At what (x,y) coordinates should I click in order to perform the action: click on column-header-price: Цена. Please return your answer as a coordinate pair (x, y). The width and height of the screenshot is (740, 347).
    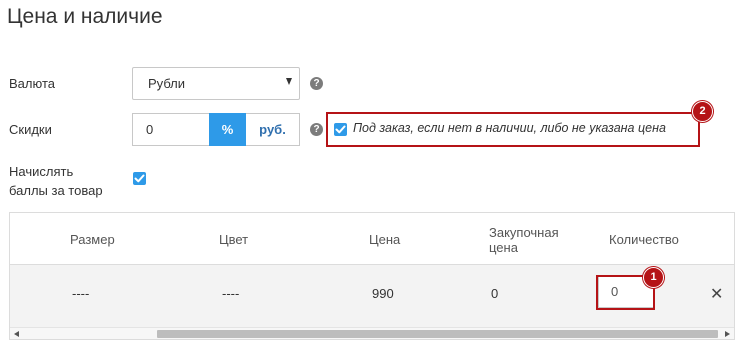
    Looking at the image, I should click on (385, 239).